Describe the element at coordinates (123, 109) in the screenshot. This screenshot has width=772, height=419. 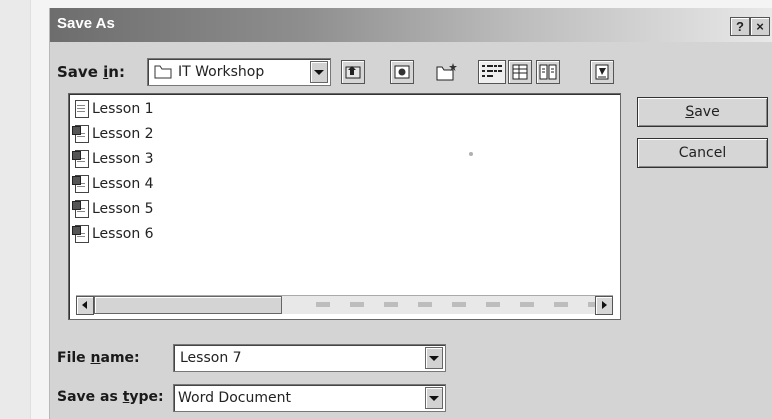
I see `file-name-text: Lesson 1` at that location.